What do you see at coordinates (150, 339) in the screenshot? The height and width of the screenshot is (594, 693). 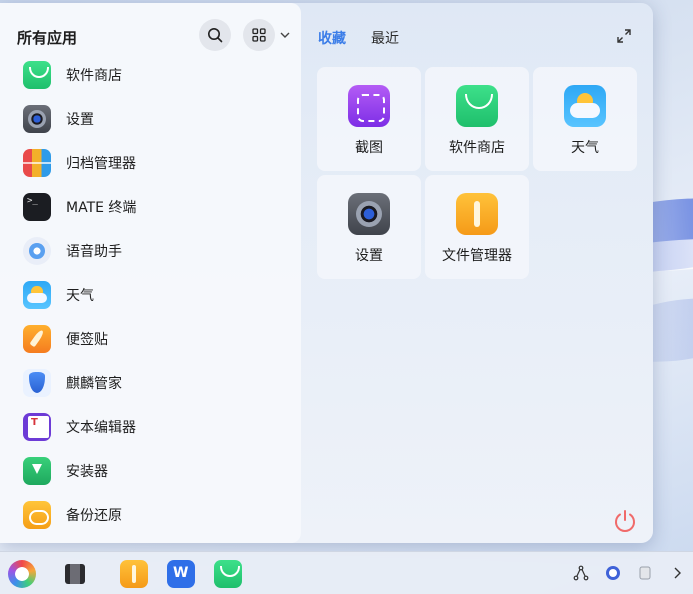 I see `app-item-sticky-notes: 便签贴` at bounding box center [150, 339].